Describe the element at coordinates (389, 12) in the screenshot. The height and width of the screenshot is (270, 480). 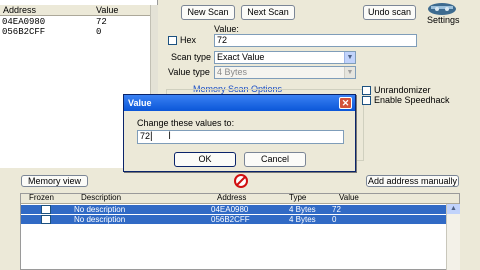
I see `undo-scan-button: Undo scan` at that location.